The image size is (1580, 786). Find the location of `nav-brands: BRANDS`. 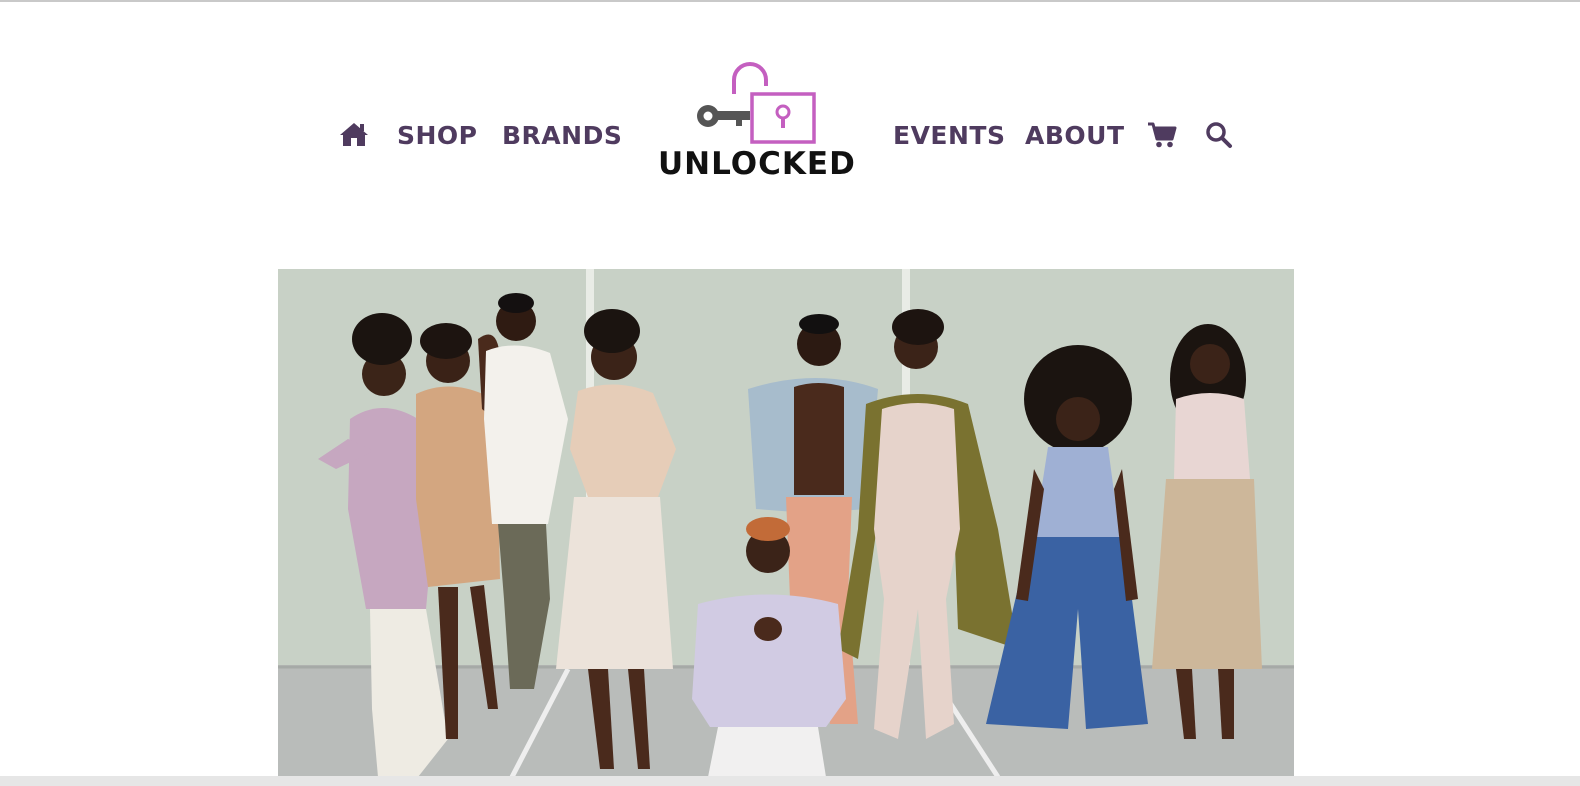

nav-brands: BRANDS is located at coordinates (562, 135).